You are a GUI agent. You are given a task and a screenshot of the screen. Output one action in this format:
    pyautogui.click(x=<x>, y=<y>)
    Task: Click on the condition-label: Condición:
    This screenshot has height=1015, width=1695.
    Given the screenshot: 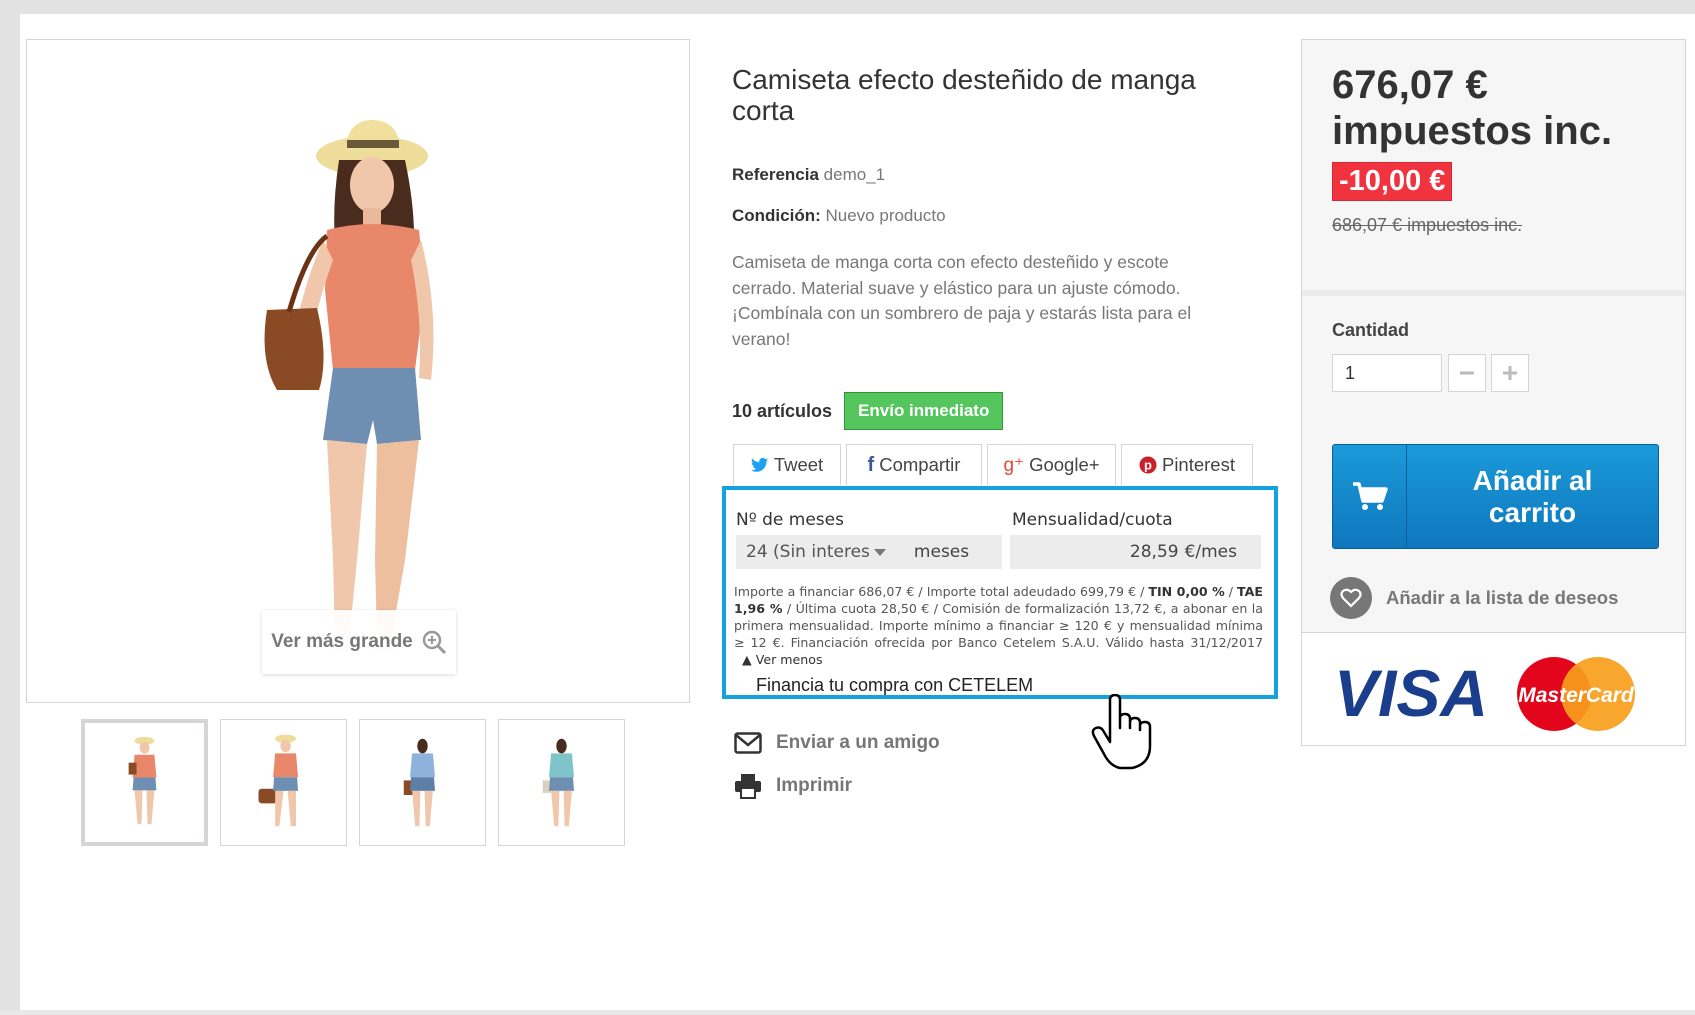 What is the action you would take?
    pyautogui.click(x=776, y=215)
    